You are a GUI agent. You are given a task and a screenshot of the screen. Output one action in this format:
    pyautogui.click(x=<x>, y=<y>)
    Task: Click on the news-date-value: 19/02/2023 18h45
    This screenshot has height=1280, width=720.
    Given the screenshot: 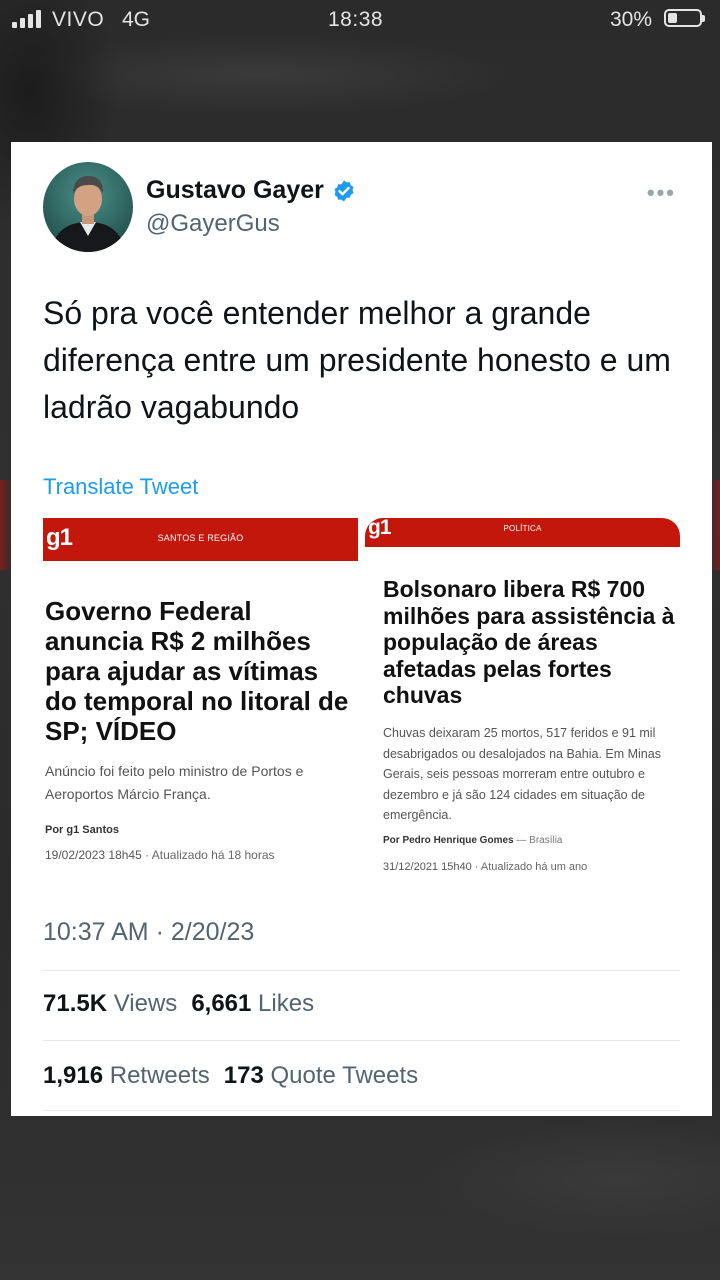 What is the action you would take?
    pyautogui.click(x=93, y=855)
    